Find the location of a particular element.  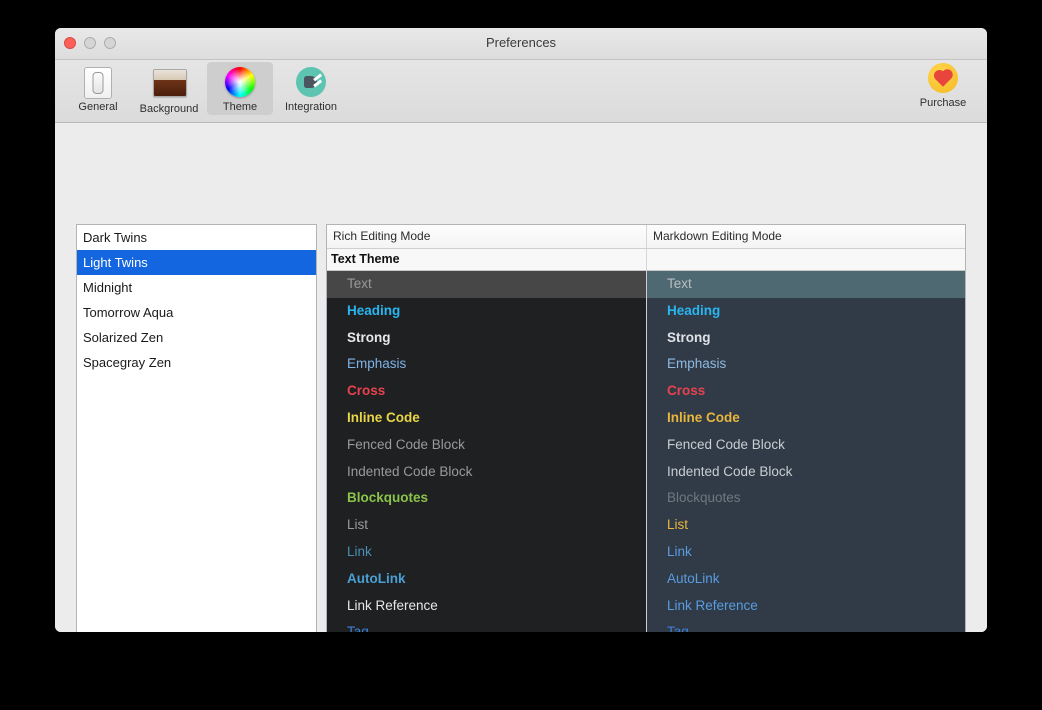

rich-style-row: Tag is located at coordinates (486, 625).